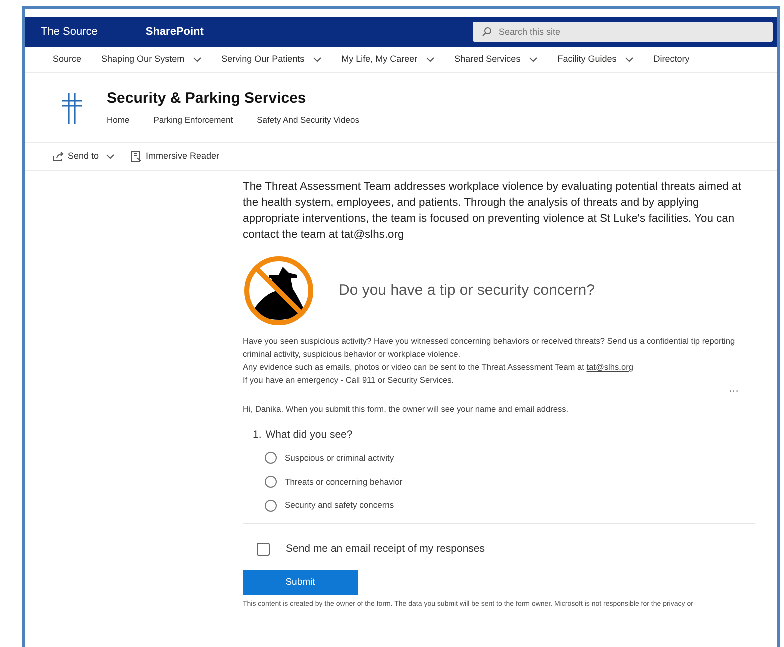  I want to click on site-nav-link: Parking Enforcement, so click(194, 121).